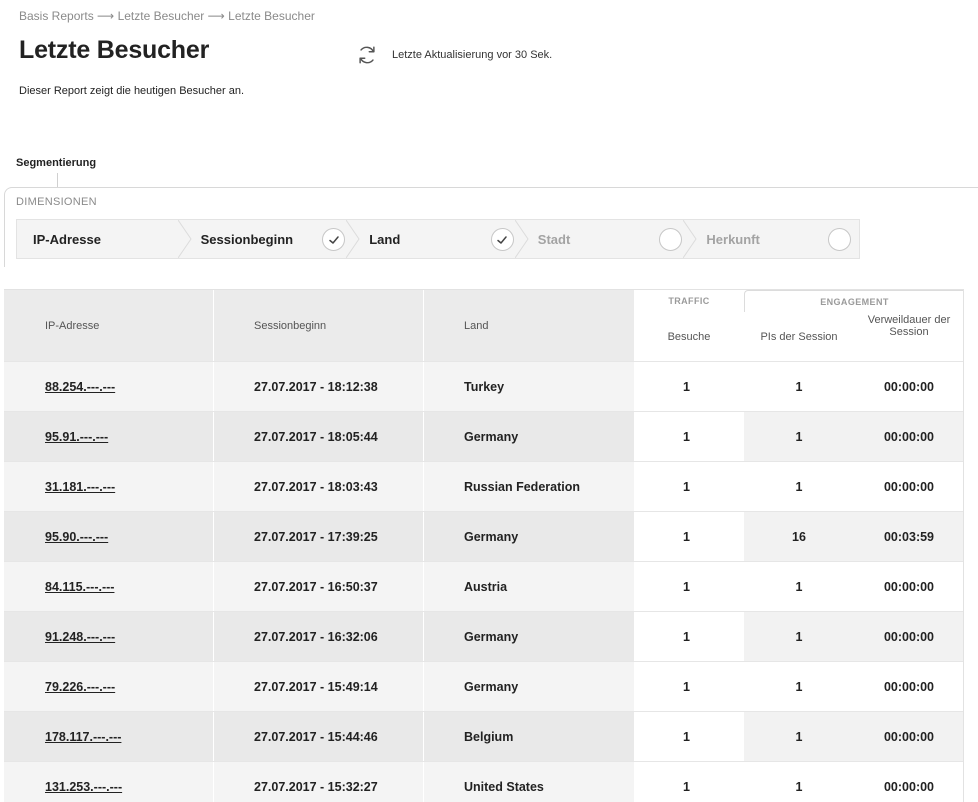 The image size is (978, 802). I want to click on column-header-session-start: Sessionbeginn, so click(290, 325).